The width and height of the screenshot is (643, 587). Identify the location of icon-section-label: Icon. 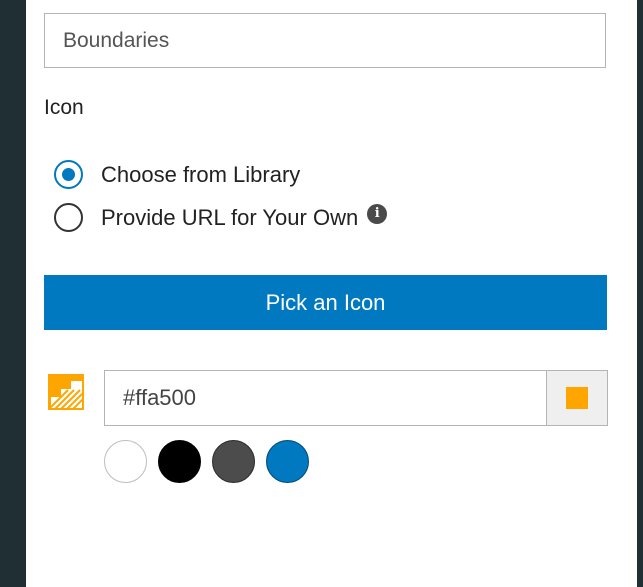
(64, 107).